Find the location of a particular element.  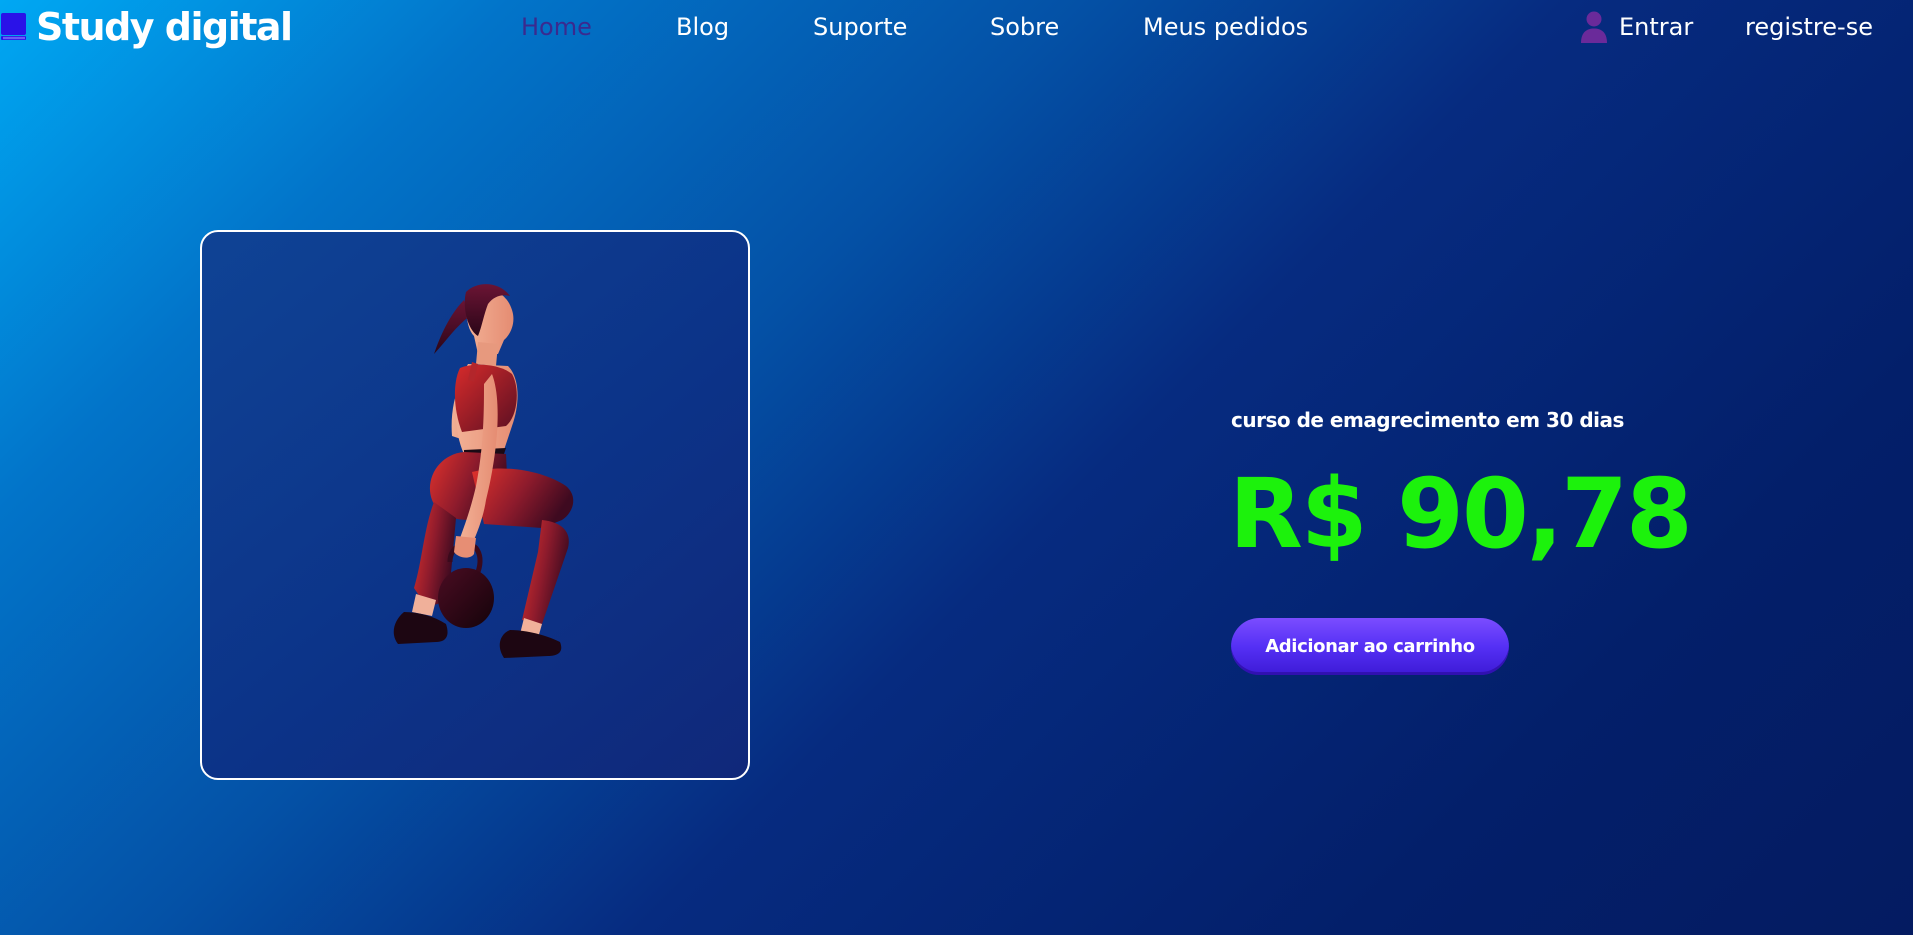

nav-suporte: Suporte is located at coordinates (860, 27).